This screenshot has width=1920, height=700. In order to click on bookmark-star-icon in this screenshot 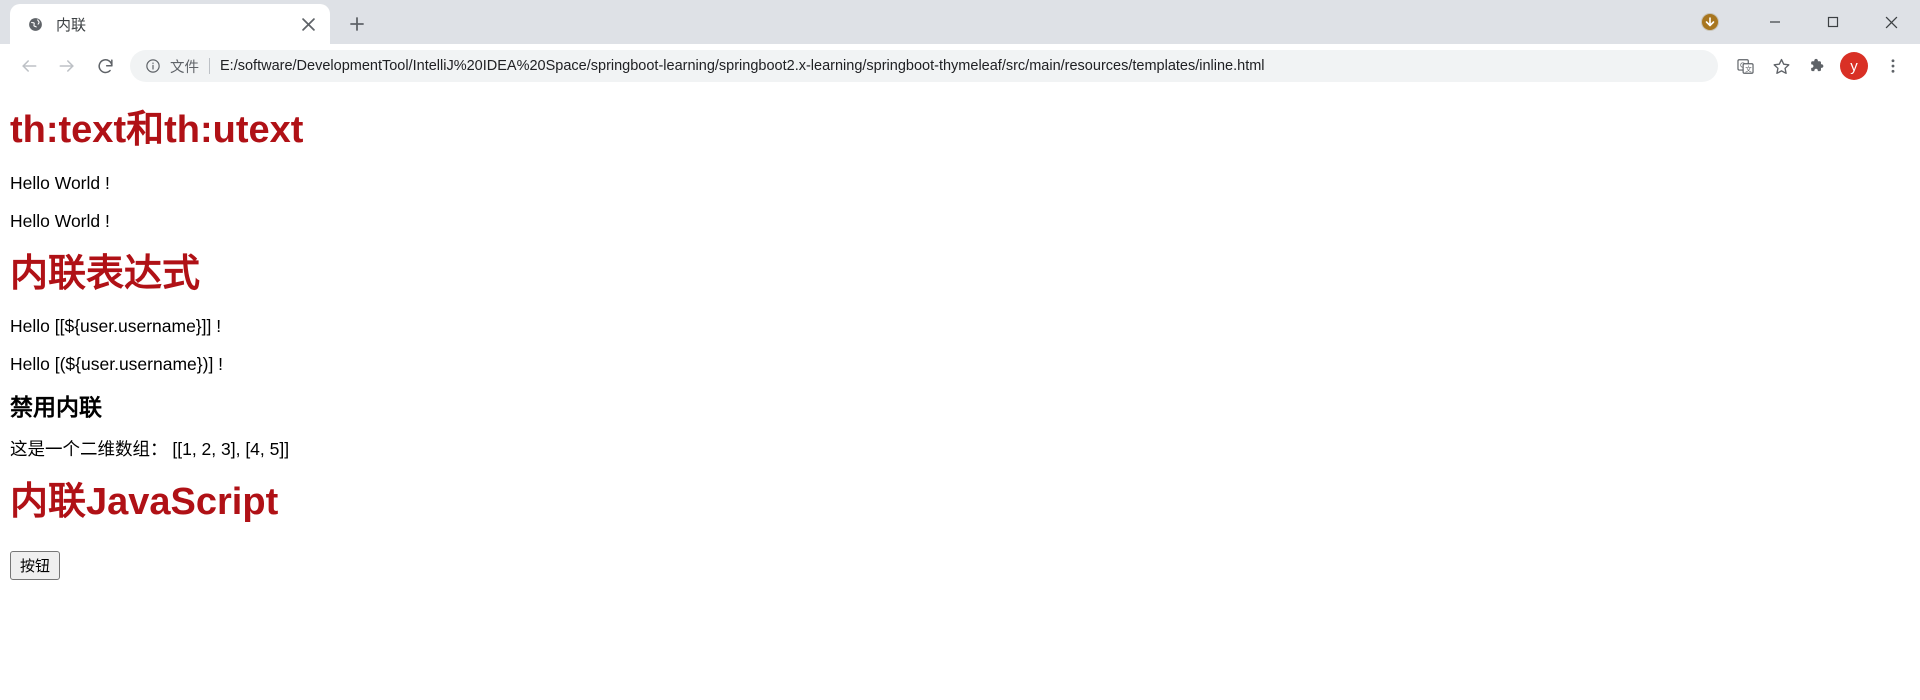, I will do `click(1781, 66)`.